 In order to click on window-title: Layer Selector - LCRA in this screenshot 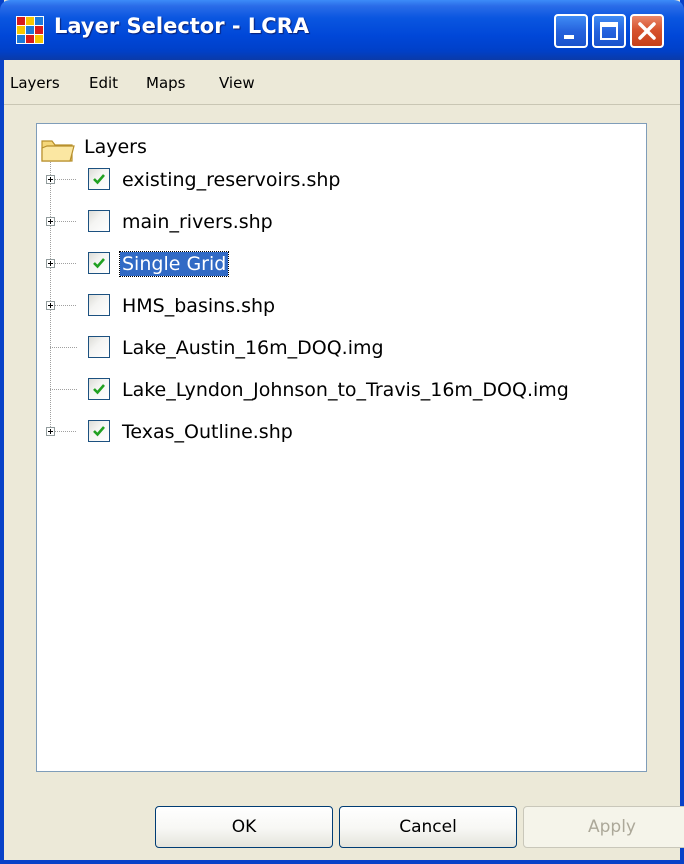, I will do `click(182, 26)`.